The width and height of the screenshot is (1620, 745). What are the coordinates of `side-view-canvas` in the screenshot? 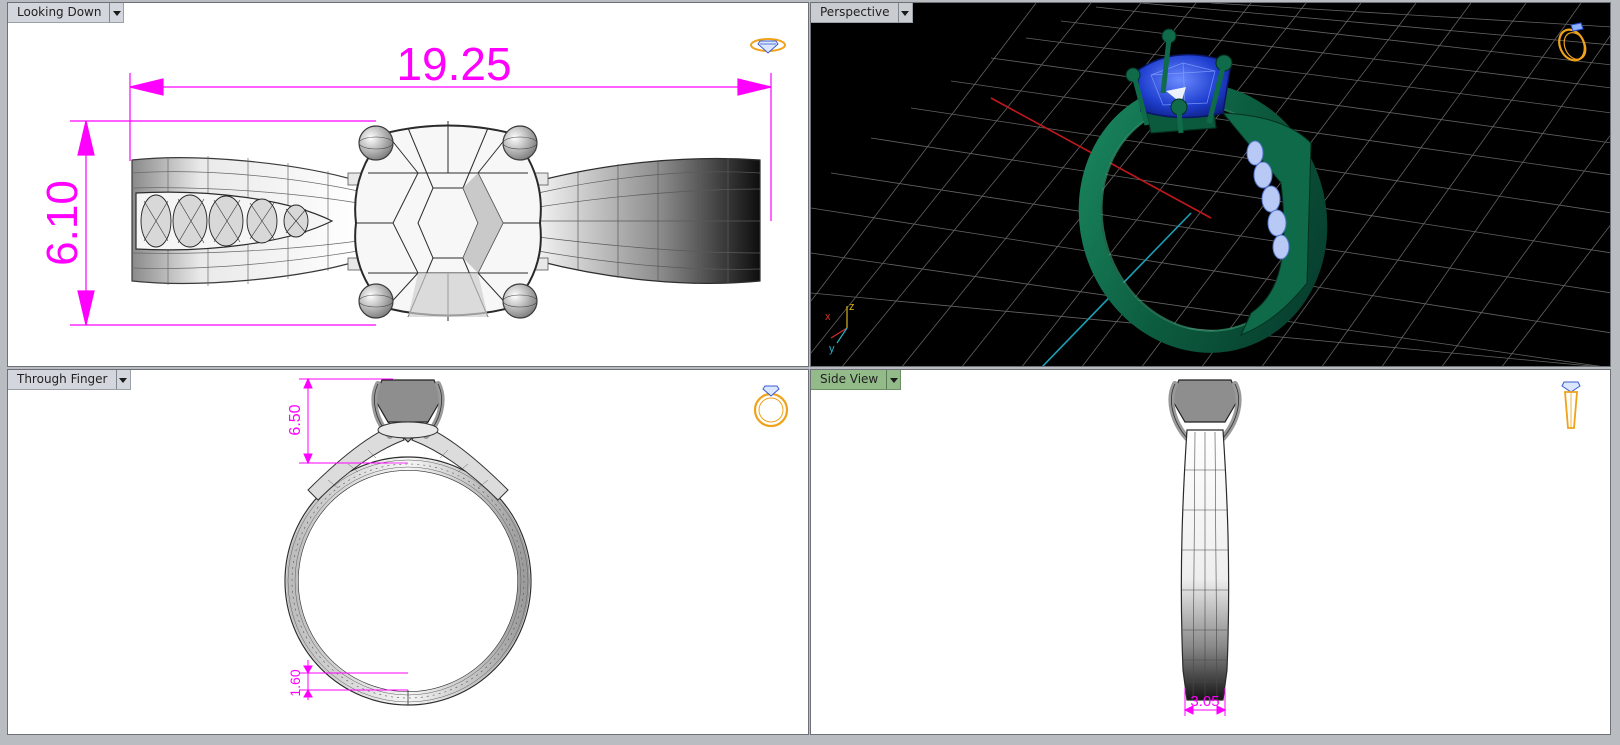 It's located at (1205, 547).